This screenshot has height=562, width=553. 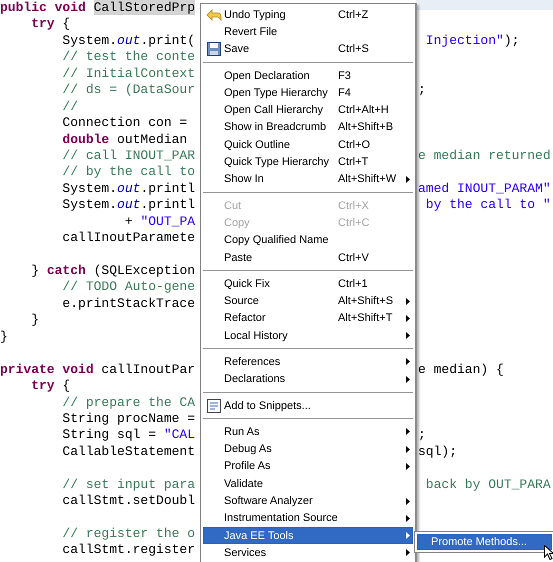 I want to click on menu-item: Software Analyzer, so click(x=308, y=501).